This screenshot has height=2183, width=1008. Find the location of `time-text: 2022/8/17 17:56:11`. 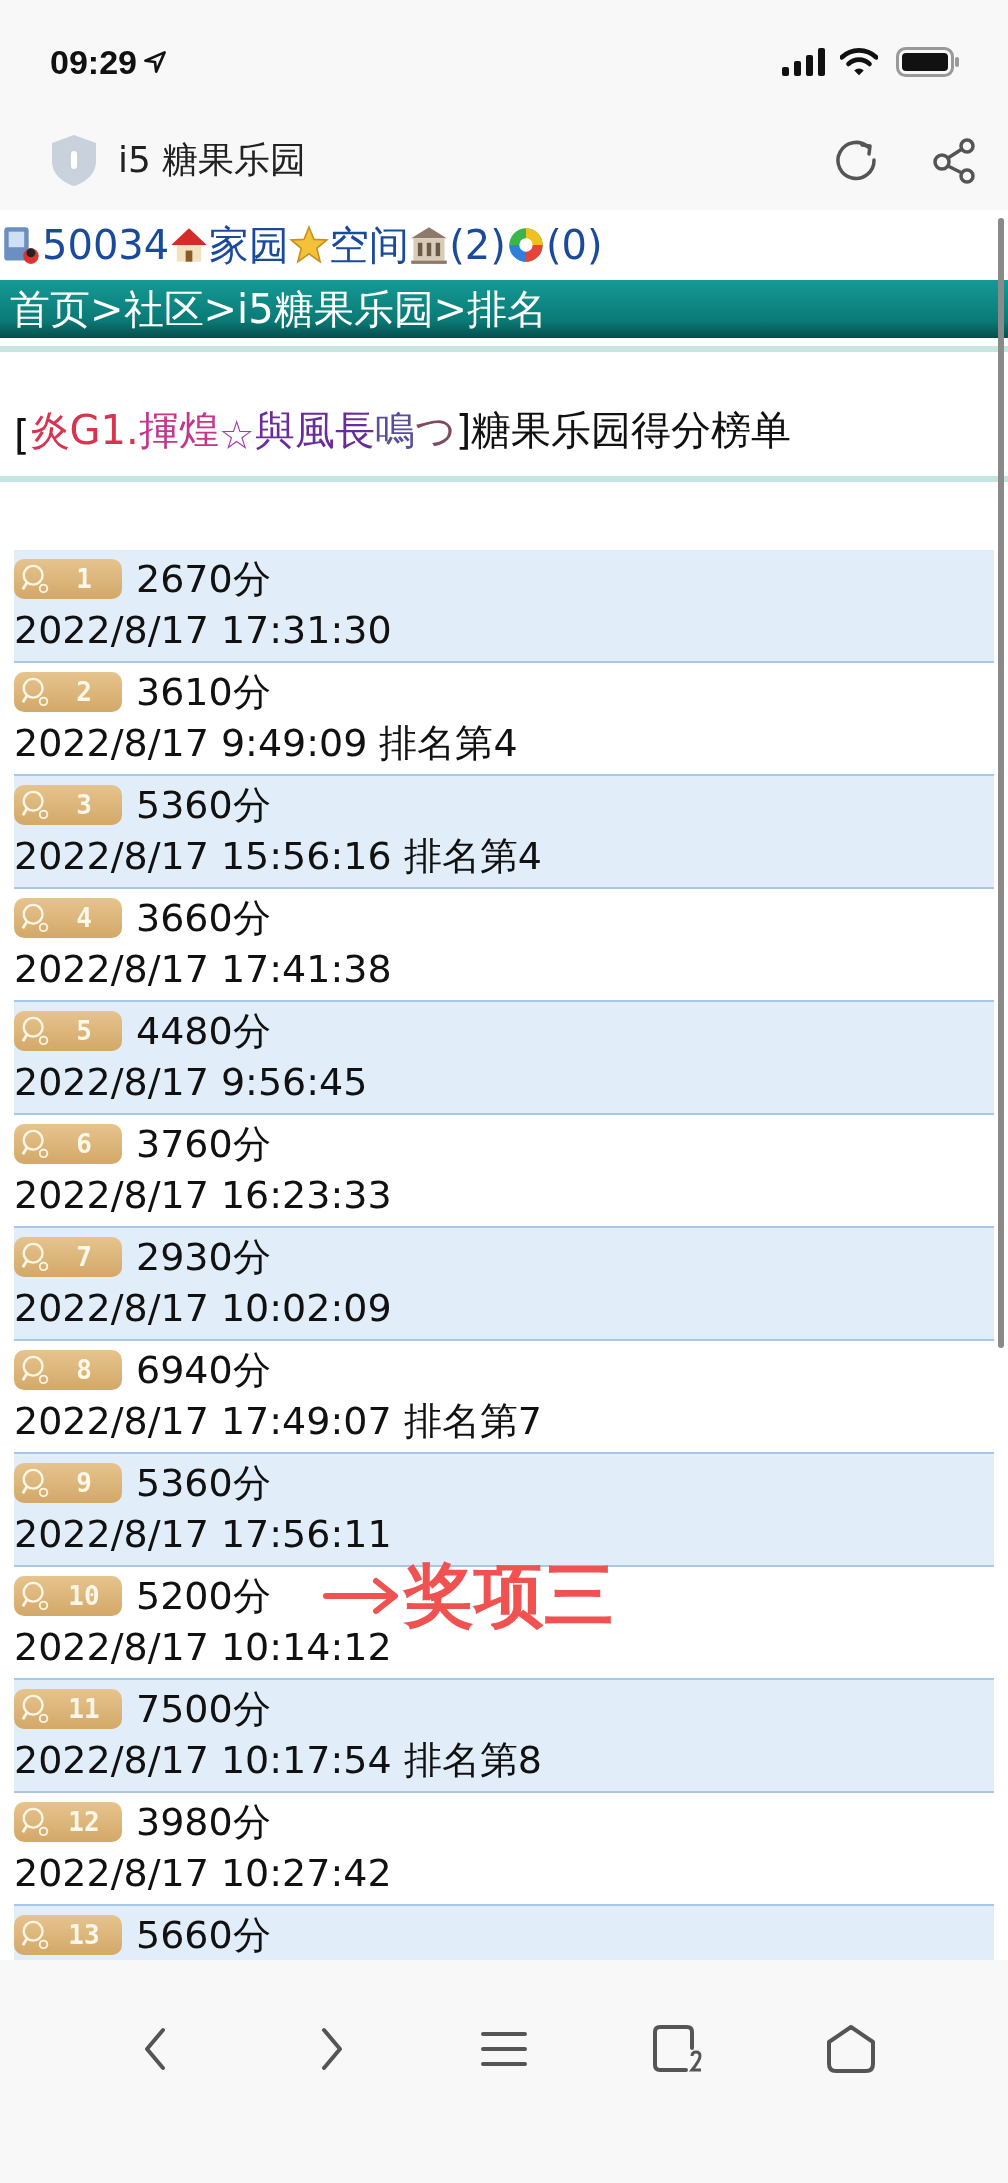

time-text: 2022/8/17 17:56:11 is located at coordinates (203, 1534).